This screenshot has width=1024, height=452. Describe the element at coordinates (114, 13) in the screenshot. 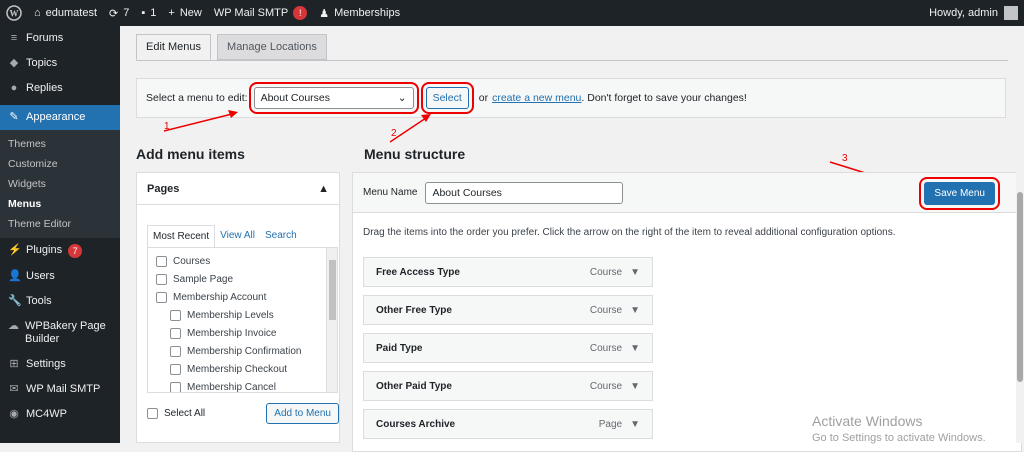

I see `updates-icon: ⟳` at that location.